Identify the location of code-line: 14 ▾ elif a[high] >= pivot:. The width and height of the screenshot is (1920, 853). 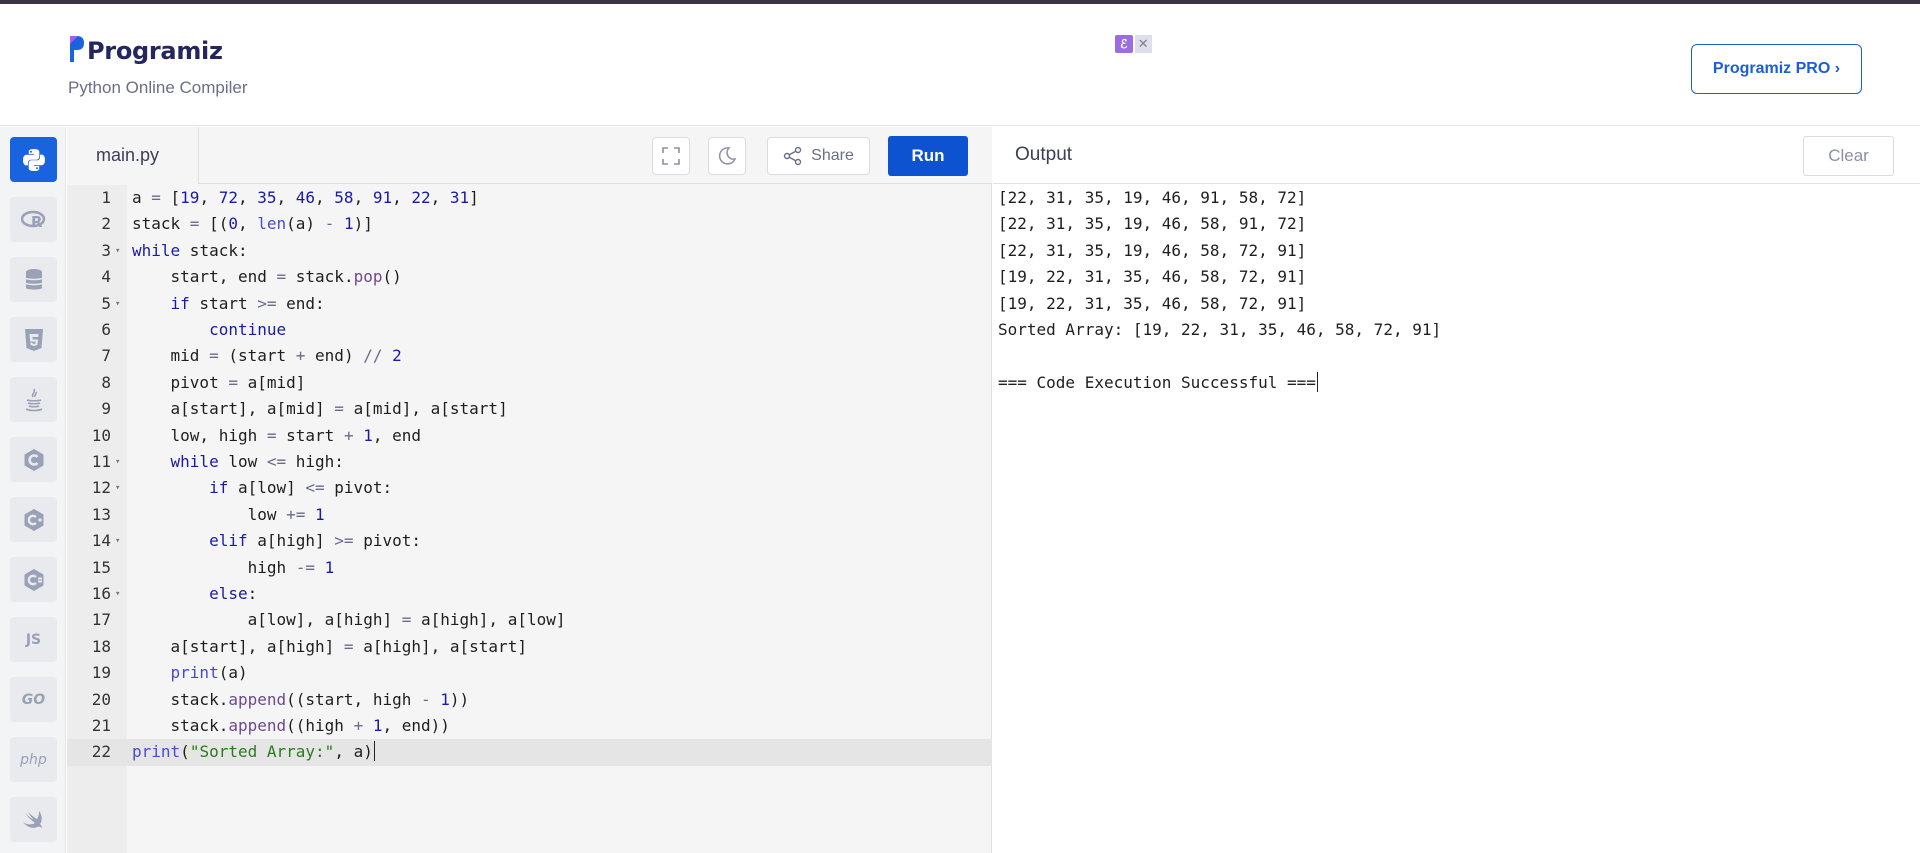
(529, 541).